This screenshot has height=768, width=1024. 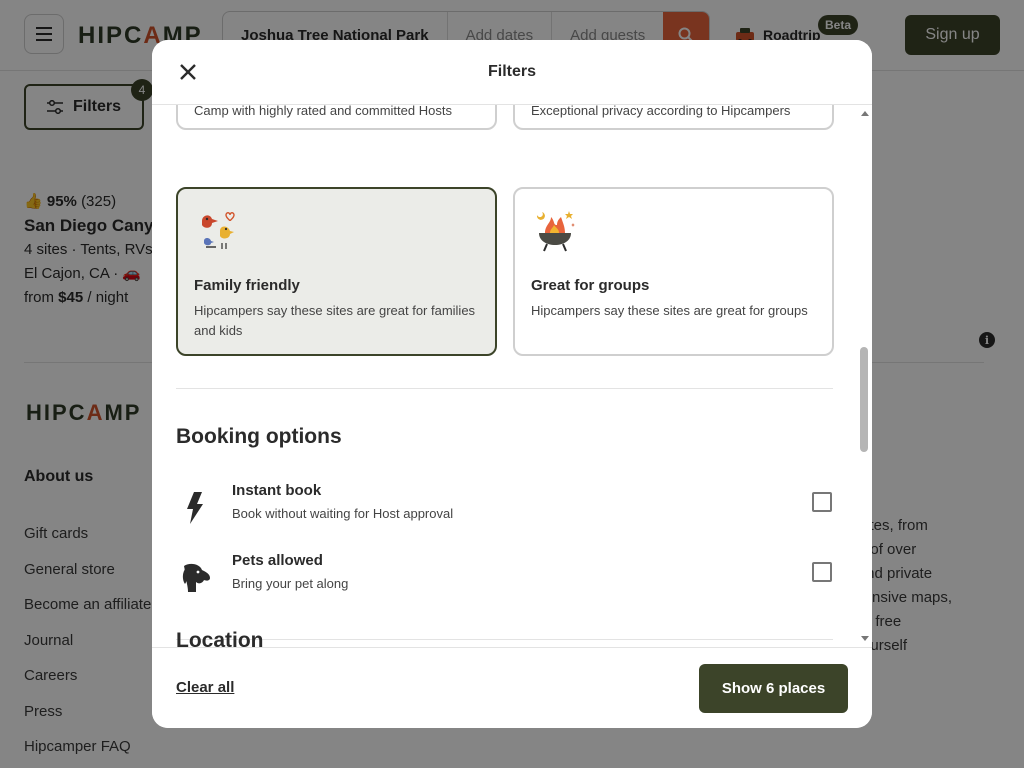 What do you see at coordinates (504, 580) in the screenshot?
I see `option-pets-allowed: Pets allowed Bring your pet along` at bounding box center [504, 580].